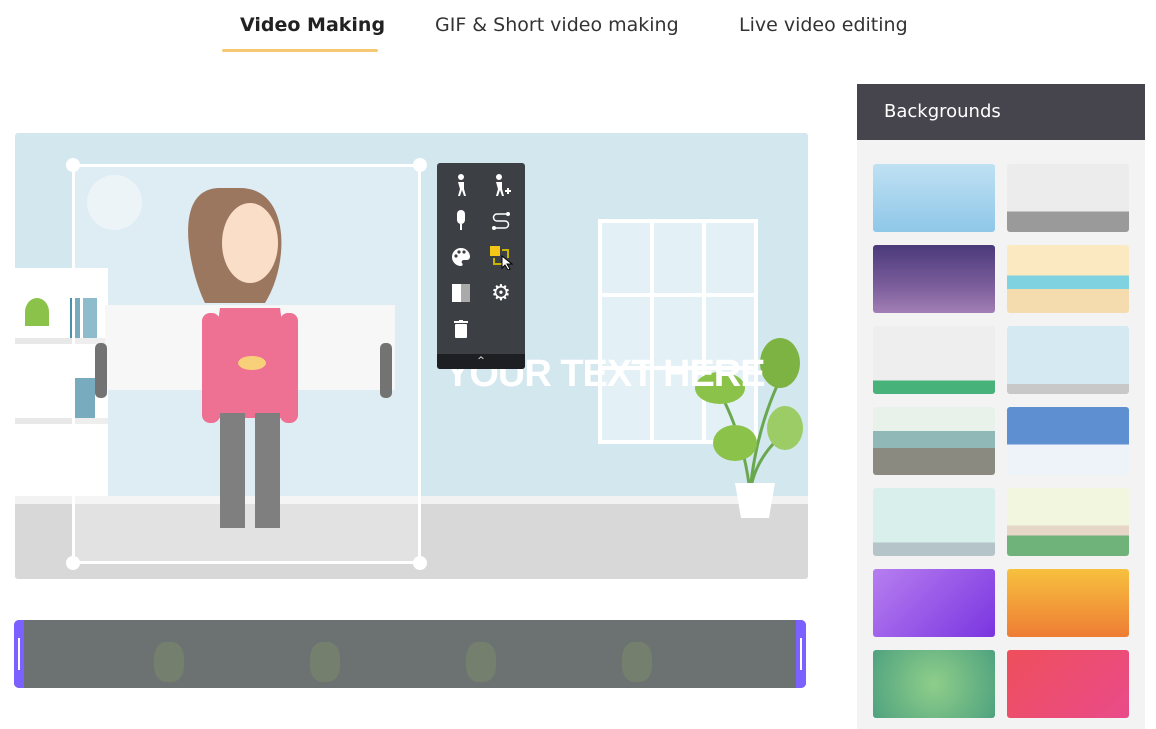  I want to click on resize-handle-bl, so click(73, 563).